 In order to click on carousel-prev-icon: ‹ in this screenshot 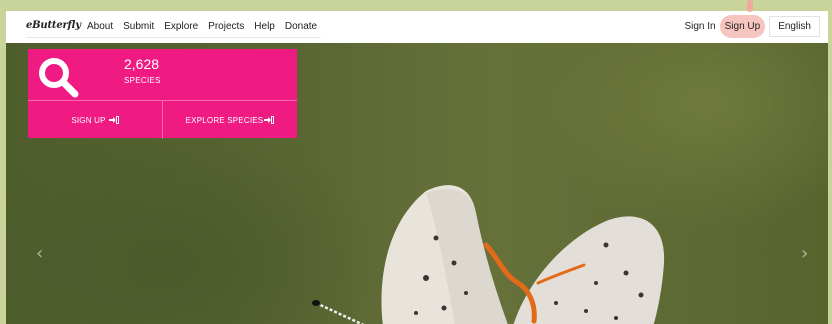, I will do `click(39, 253)`.